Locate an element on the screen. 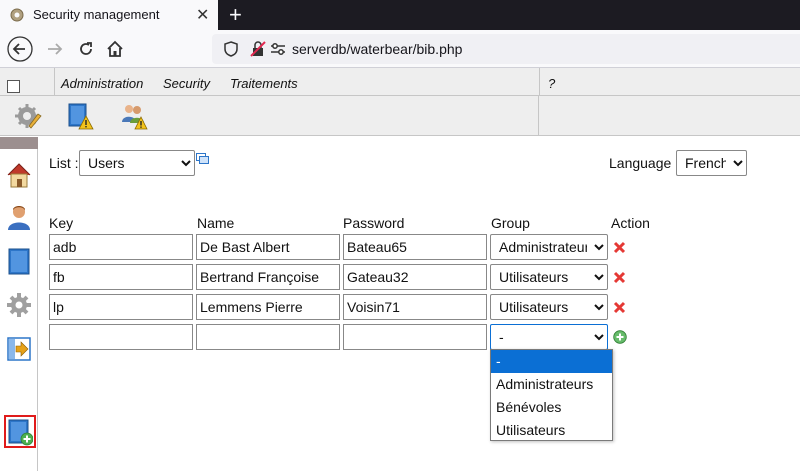 This screenshot has height=471, width=800. new-key-field is located at coordinates (121, 337).